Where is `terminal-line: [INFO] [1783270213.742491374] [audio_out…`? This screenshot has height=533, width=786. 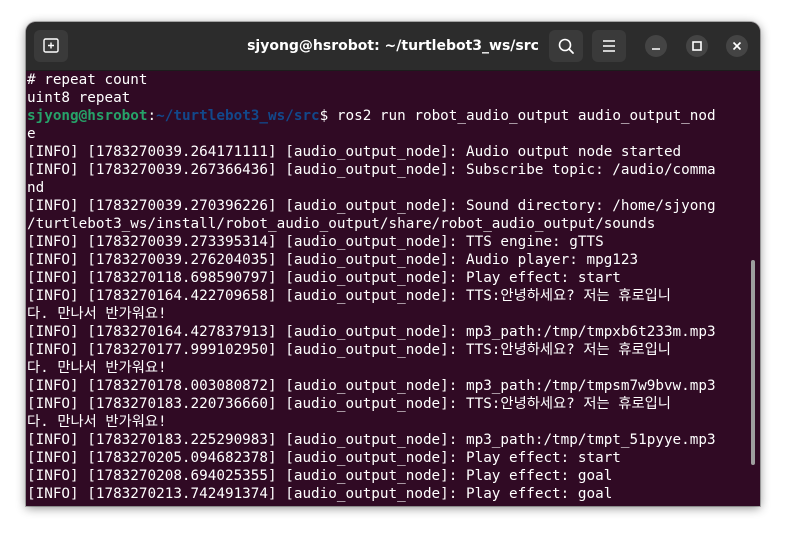 terminal-line: [INFO] [1783270213.742491374] [audio_out… is located at coordinates (320, 494).